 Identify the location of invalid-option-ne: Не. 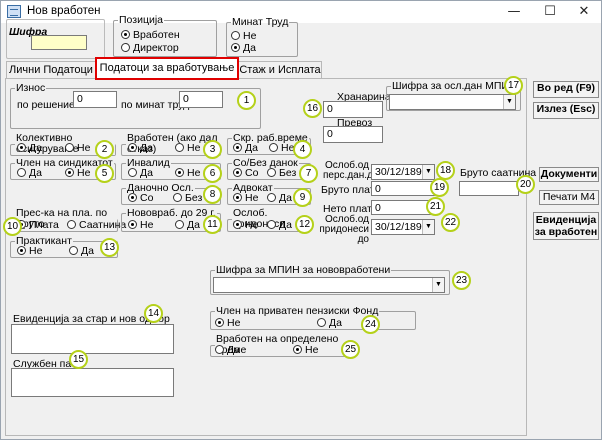
(187, 173).